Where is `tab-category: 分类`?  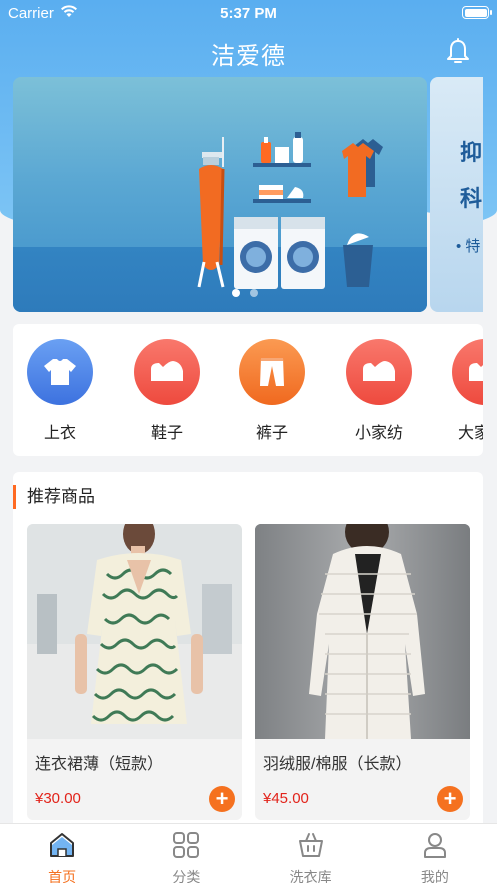
tab-category: 分类 is located at coordinates (186, 853).